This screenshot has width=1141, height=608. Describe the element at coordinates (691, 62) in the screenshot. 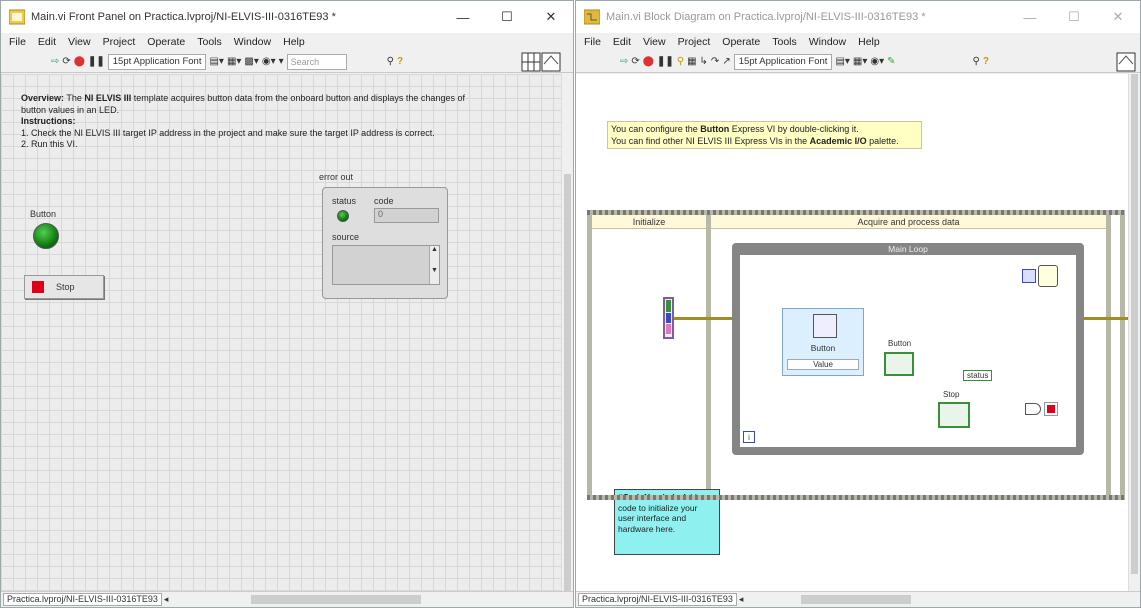

I see `retain-wire-values-icon: ▦` at that location.